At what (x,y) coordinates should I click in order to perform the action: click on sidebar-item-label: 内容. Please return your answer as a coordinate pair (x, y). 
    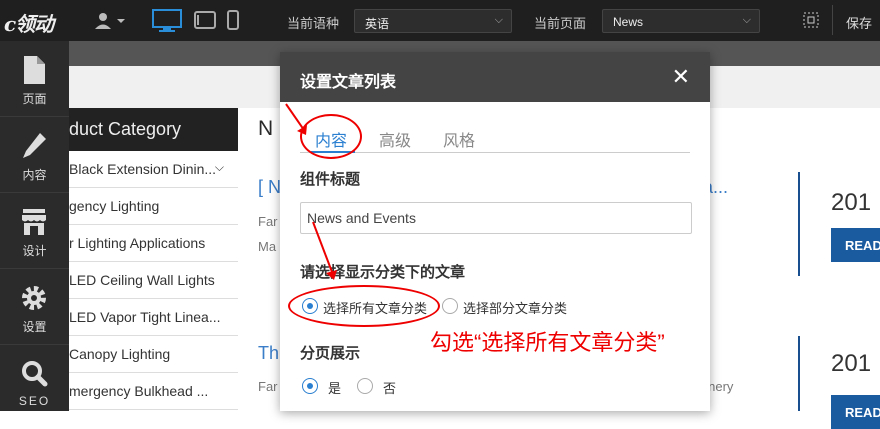
    Looking at the image, I should click on (34, 175).